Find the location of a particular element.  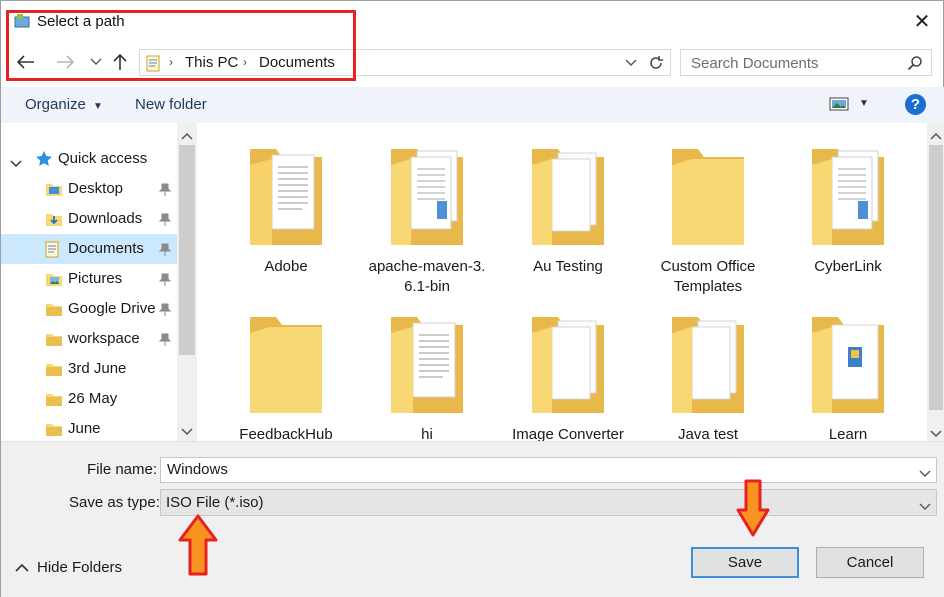

nav-item-label: Downloads is located at coordinates (105, 218).